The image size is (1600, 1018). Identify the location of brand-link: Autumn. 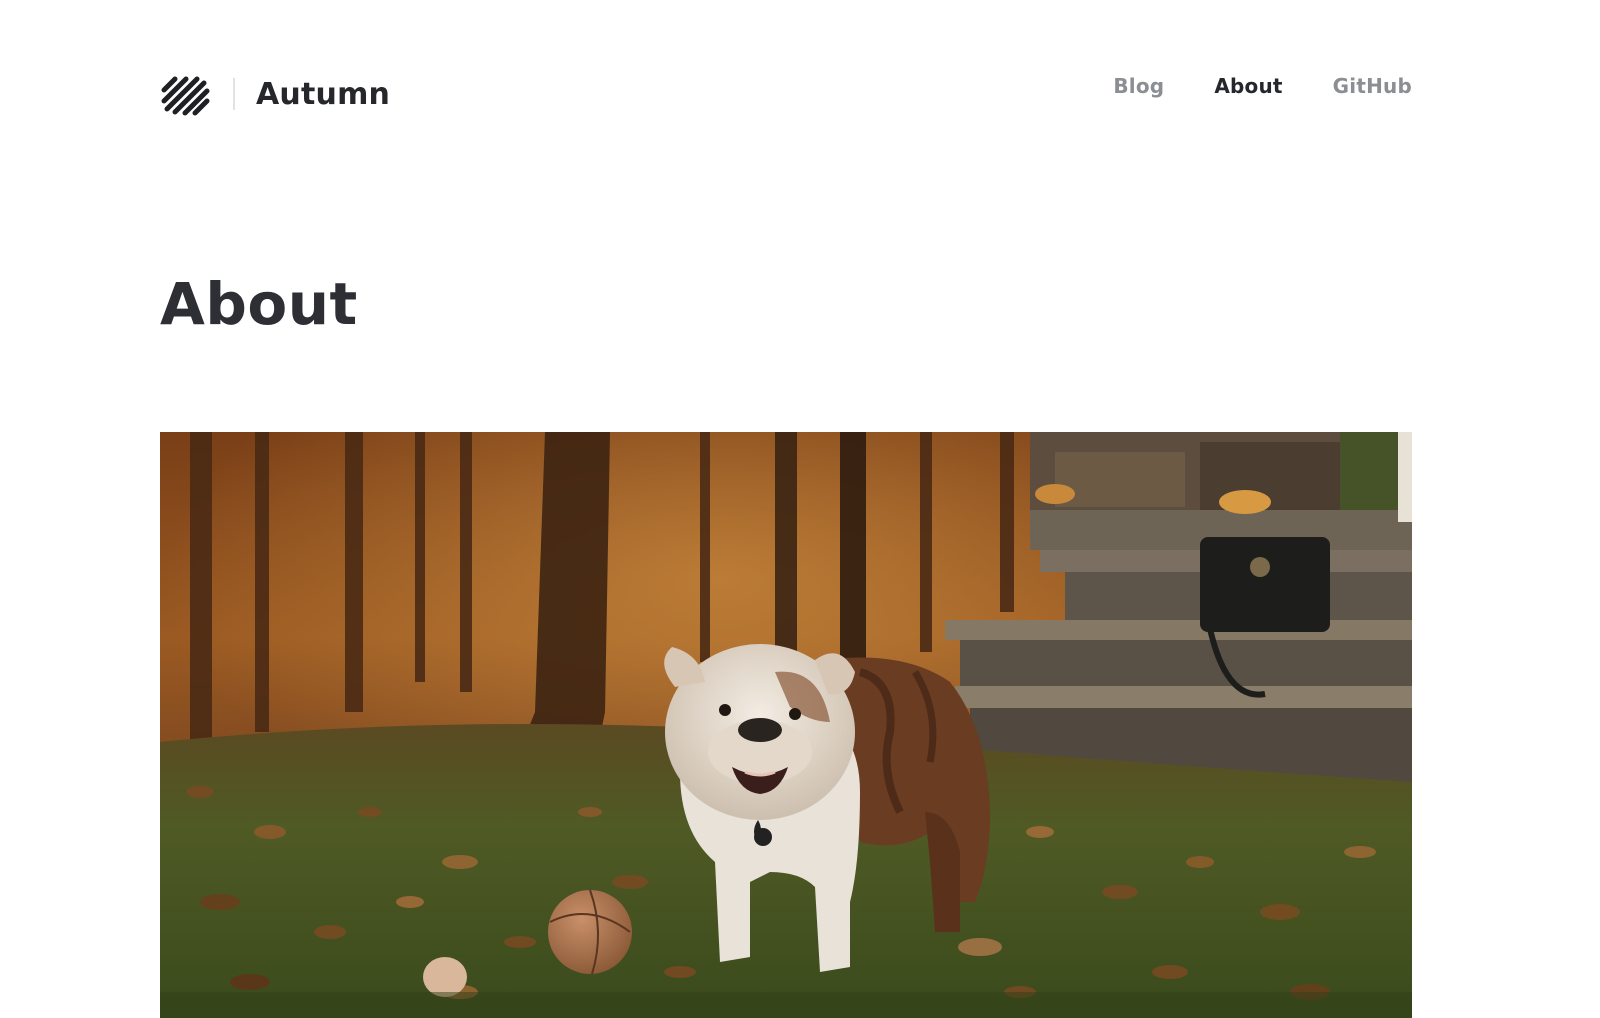
(275, 94).